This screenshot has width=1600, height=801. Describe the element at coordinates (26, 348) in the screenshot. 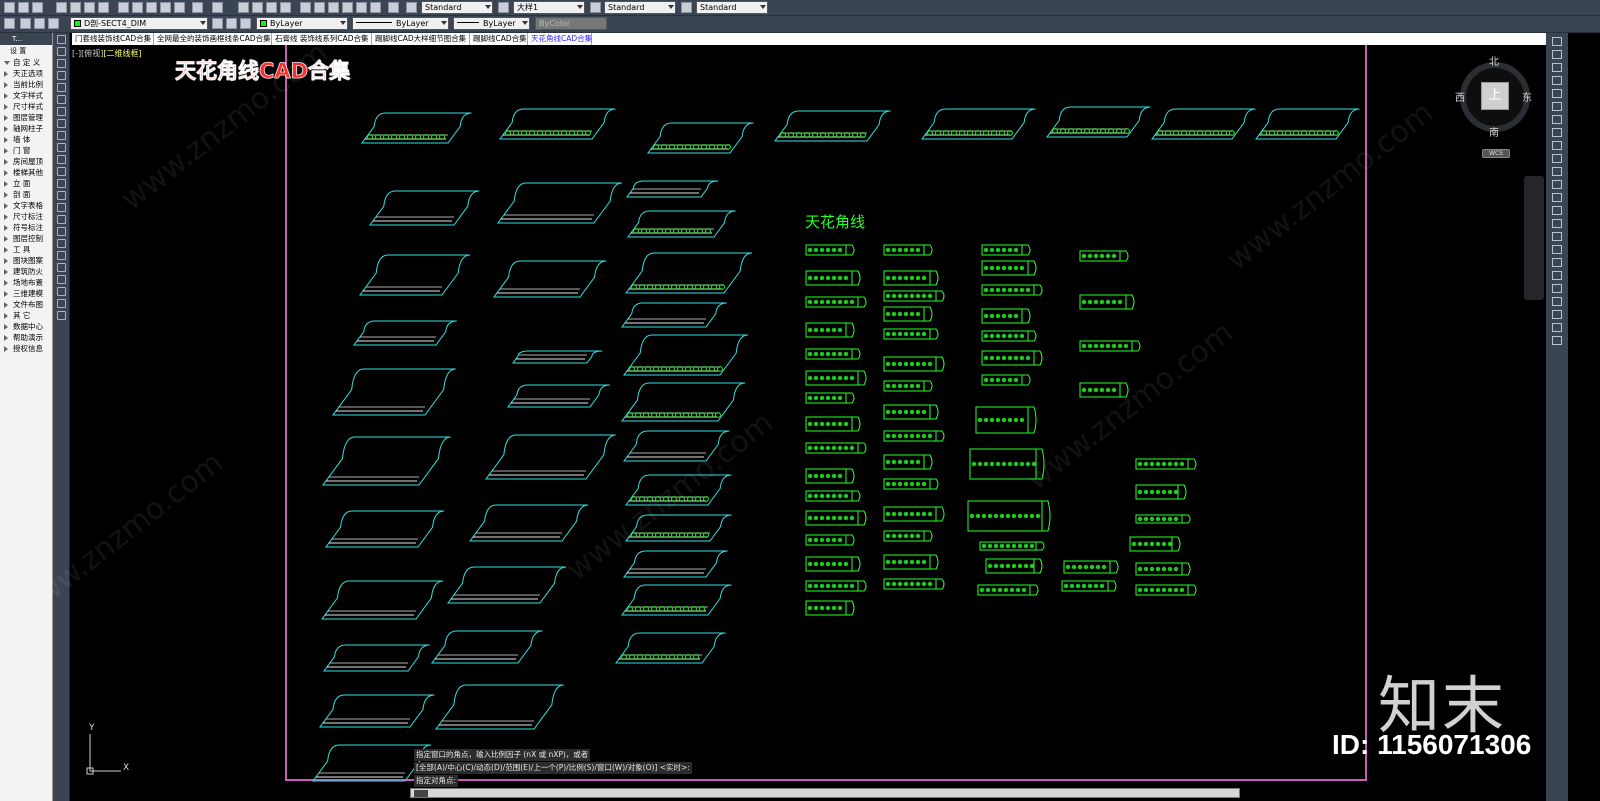

I see `palette-item: 授权信息` at that location.